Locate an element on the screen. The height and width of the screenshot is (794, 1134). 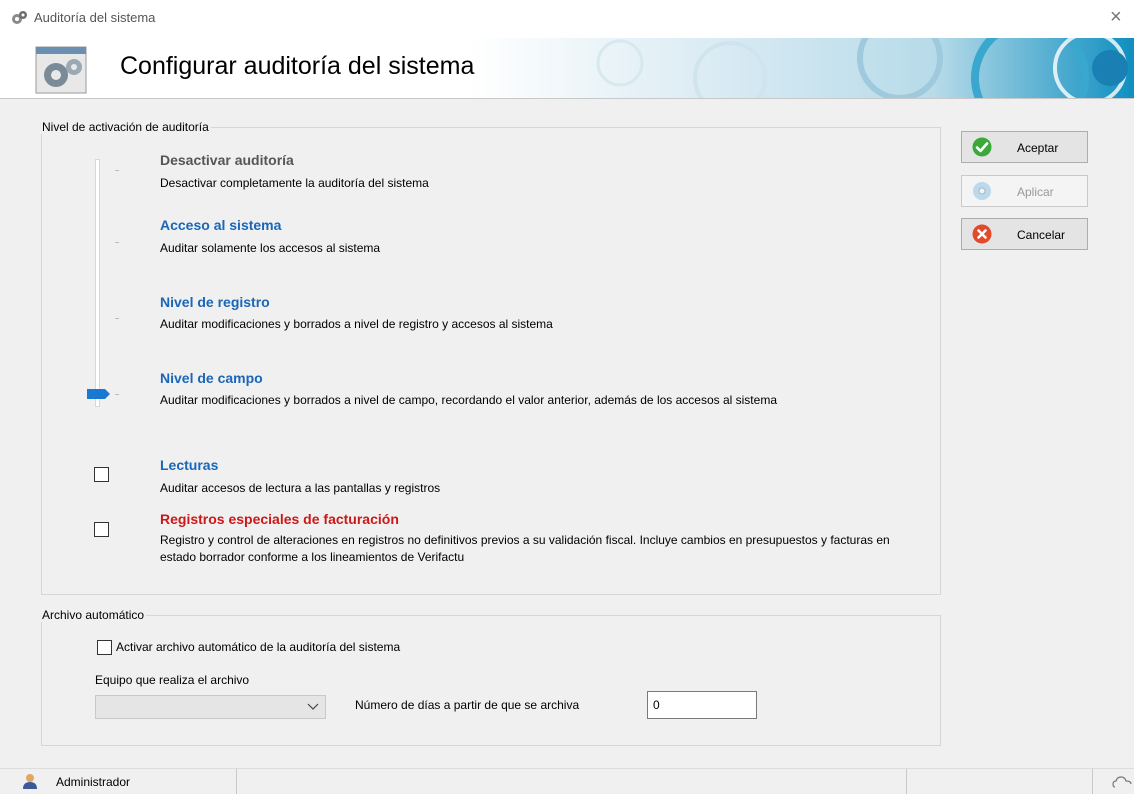
option-title-special-billing: Registros especiales de facturación is located at coordinates (279, 519).